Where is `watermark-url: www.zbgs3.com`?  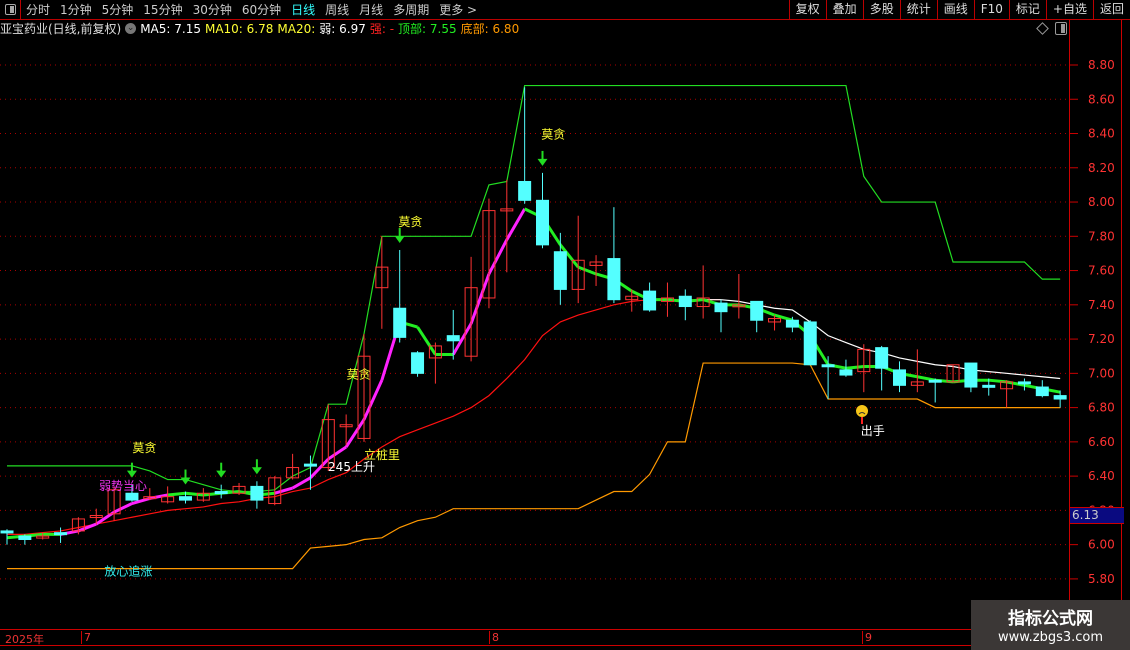
watermark-url: www.zbgs3.com is located at coordinates (1050, 637).